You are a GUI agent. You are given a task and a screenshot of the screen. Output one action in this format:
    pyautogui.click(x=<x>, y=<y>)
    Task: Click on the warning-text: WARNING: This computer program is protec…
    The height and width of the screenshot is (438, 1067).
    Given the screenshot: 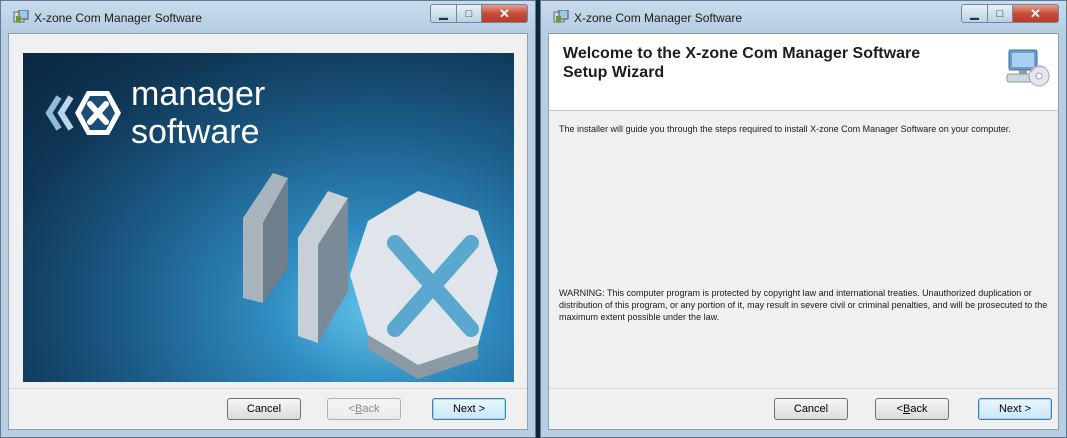 What is the action you would take?
    pyautogui.click(x=803, y=305)
    